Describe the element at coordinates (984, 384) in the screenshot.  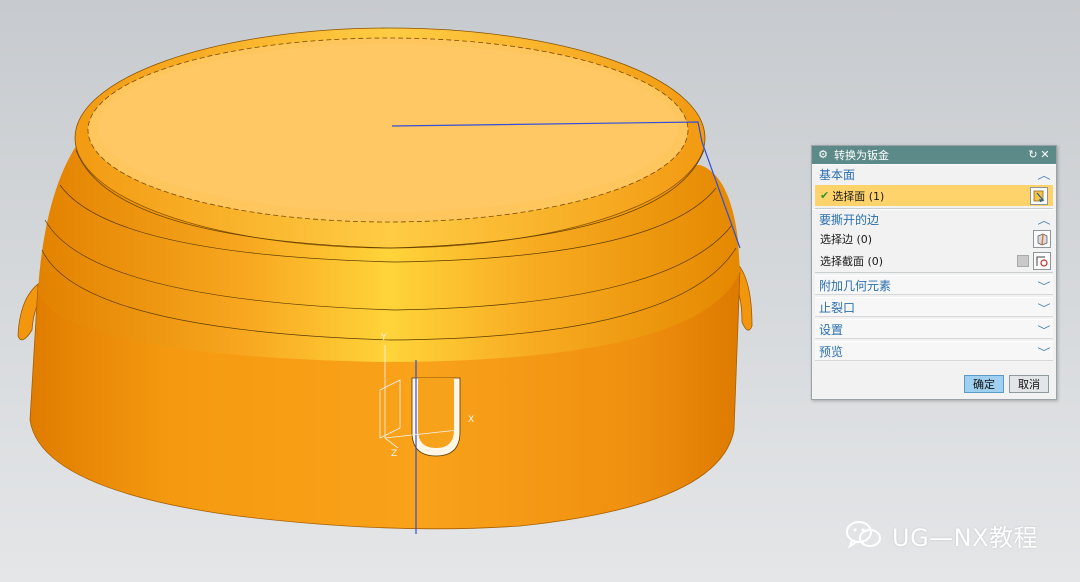
I see `ok-button: 确定` at that location.